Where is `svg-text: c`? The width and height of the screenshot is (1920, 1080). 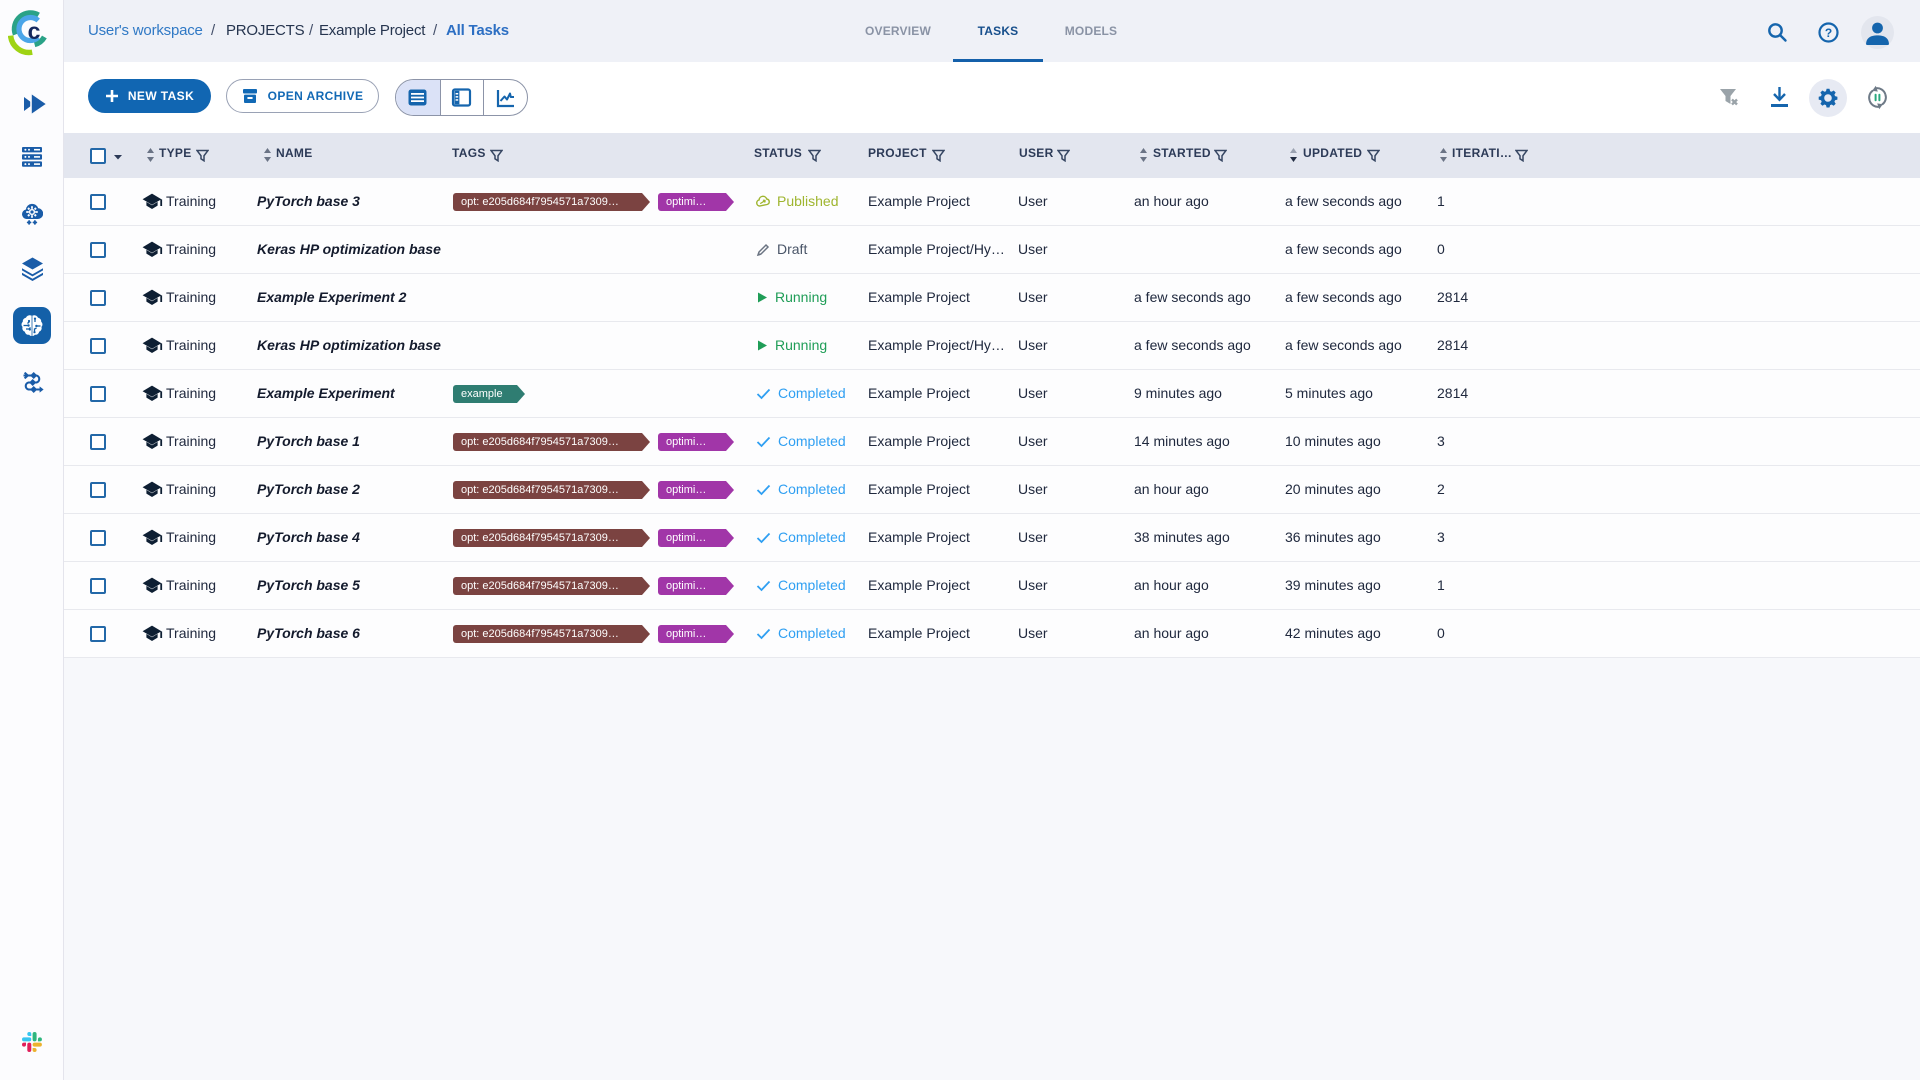
svg-text: c is located at coordinates (34, 31).